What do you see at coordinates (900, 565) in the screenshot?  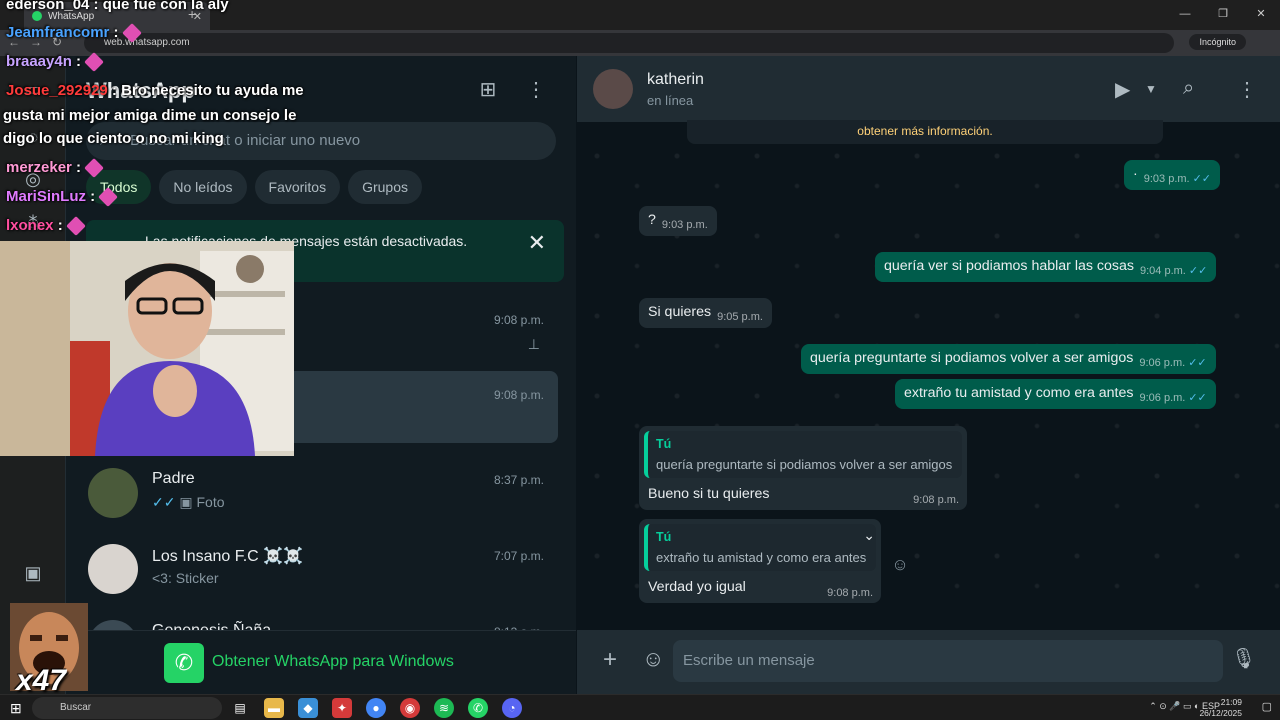 I see `emoji-reaction-icon: ☺` at bounding box center [900, 565].